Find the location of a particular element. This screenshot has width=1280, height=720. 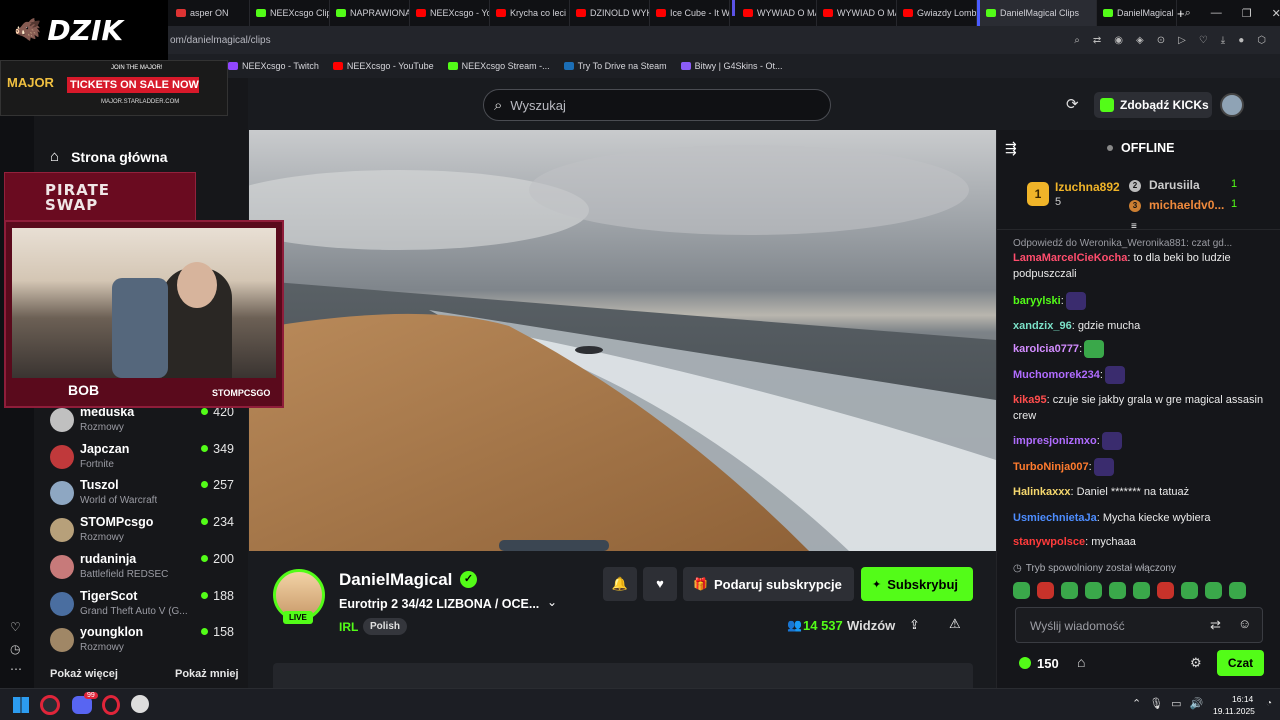

send-chat-button: Czat is located at coordinates (1240, 663).